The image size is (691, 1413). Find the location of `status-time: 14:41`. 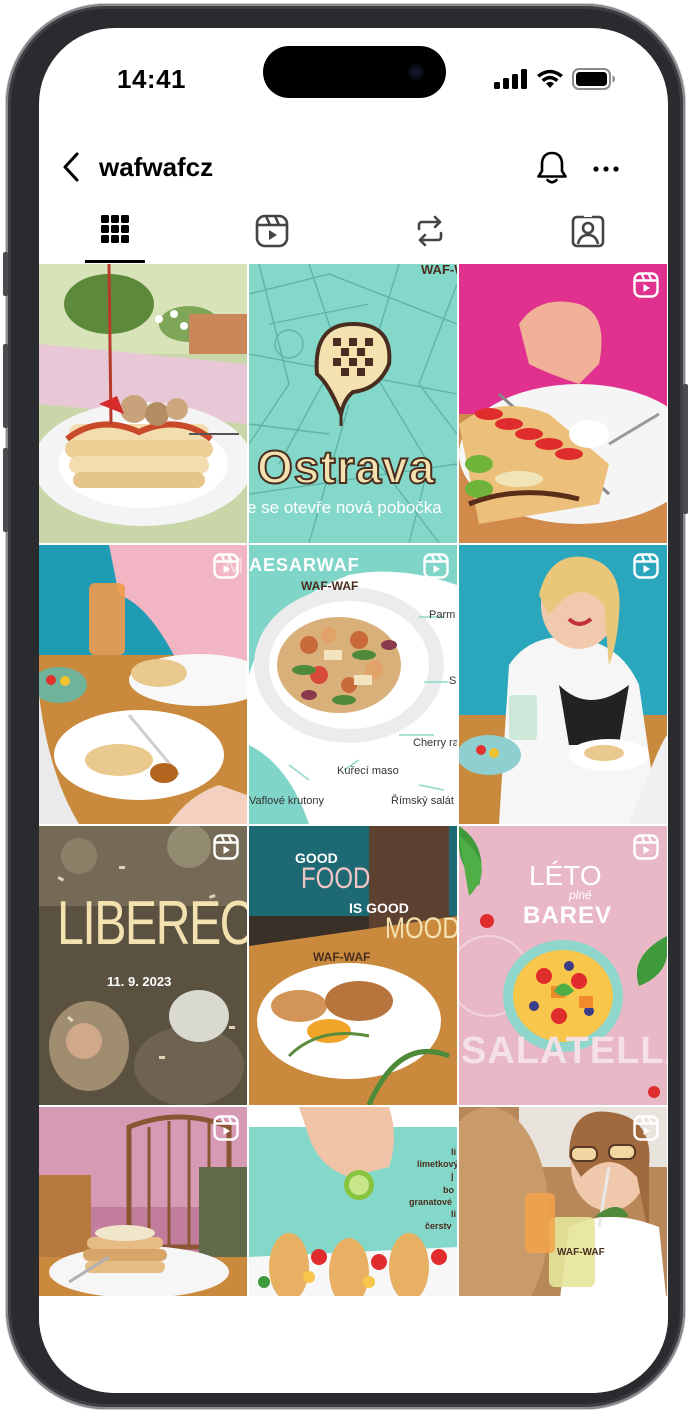

status-time: 14:41 is located at coordinates (151, 79).